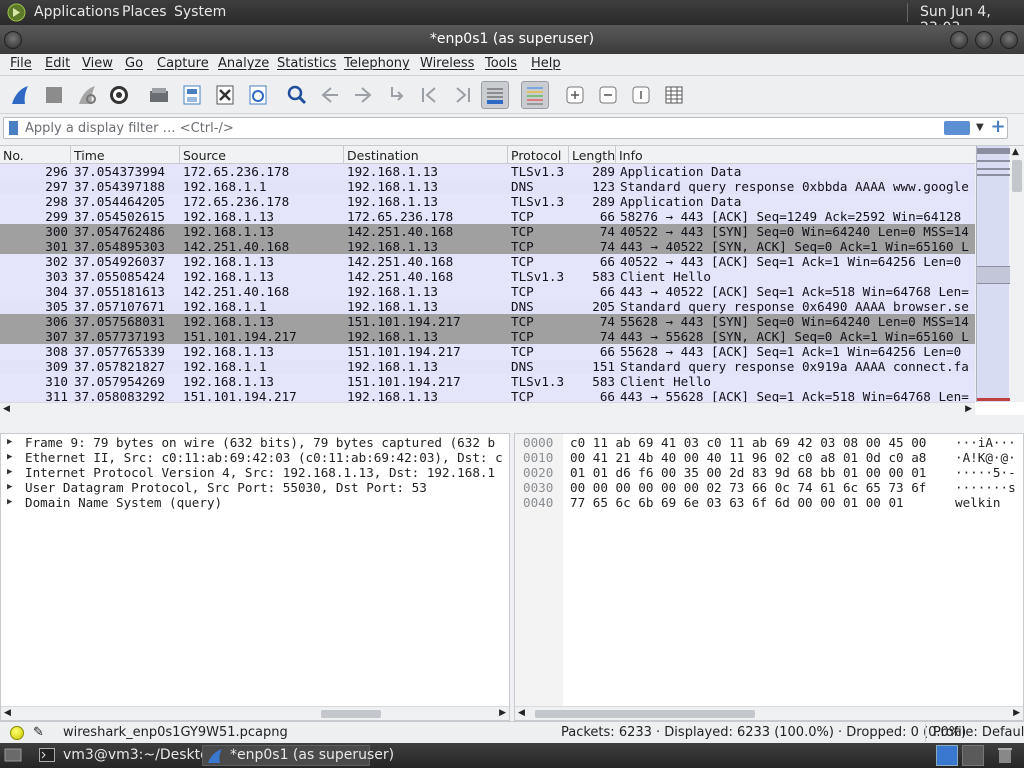 The width and height of the screenshot is (1024, 768). I want to click on column-header-destination: Destination, so click(383, 155).